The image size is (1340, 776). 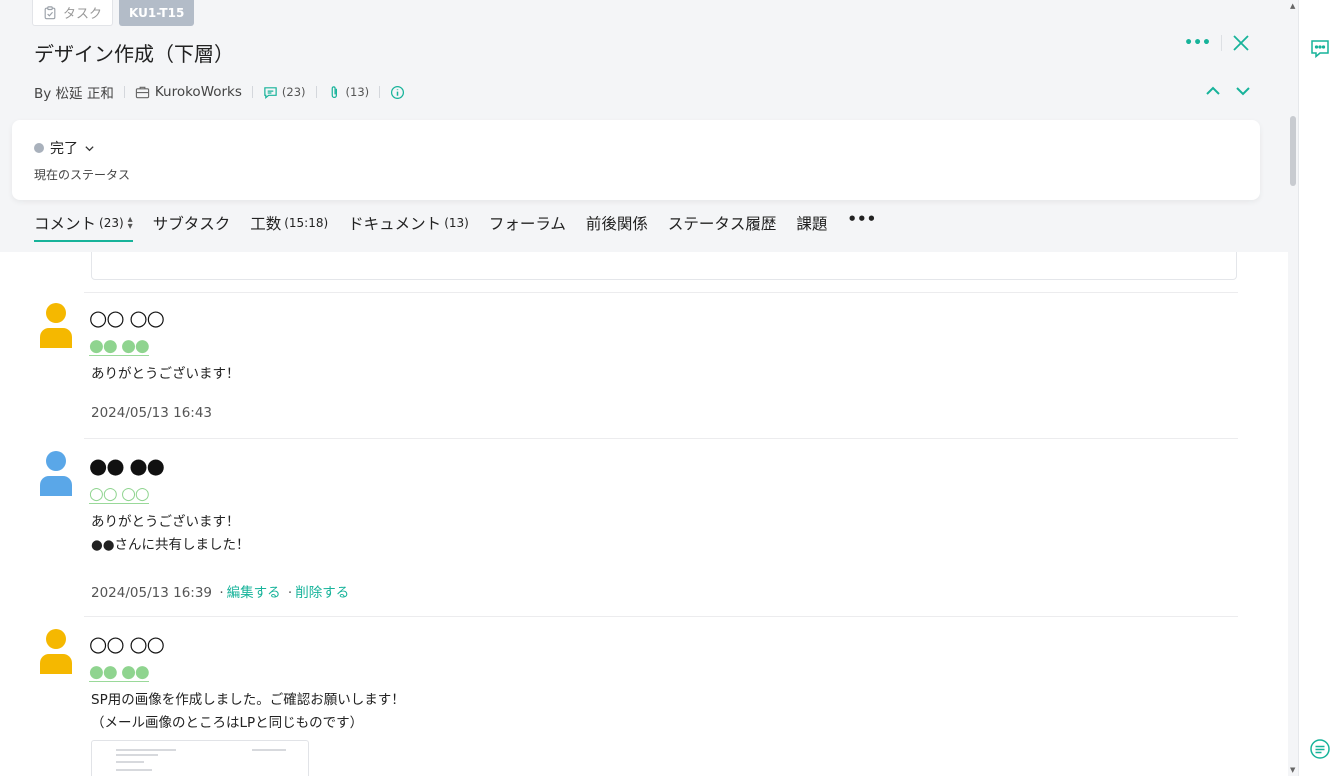 What do you see at coordinates (227, 723) in the screenshot?
I see `comment-line: （メール画像のところはLPと同じものです）` at bounding box center [227, 723].